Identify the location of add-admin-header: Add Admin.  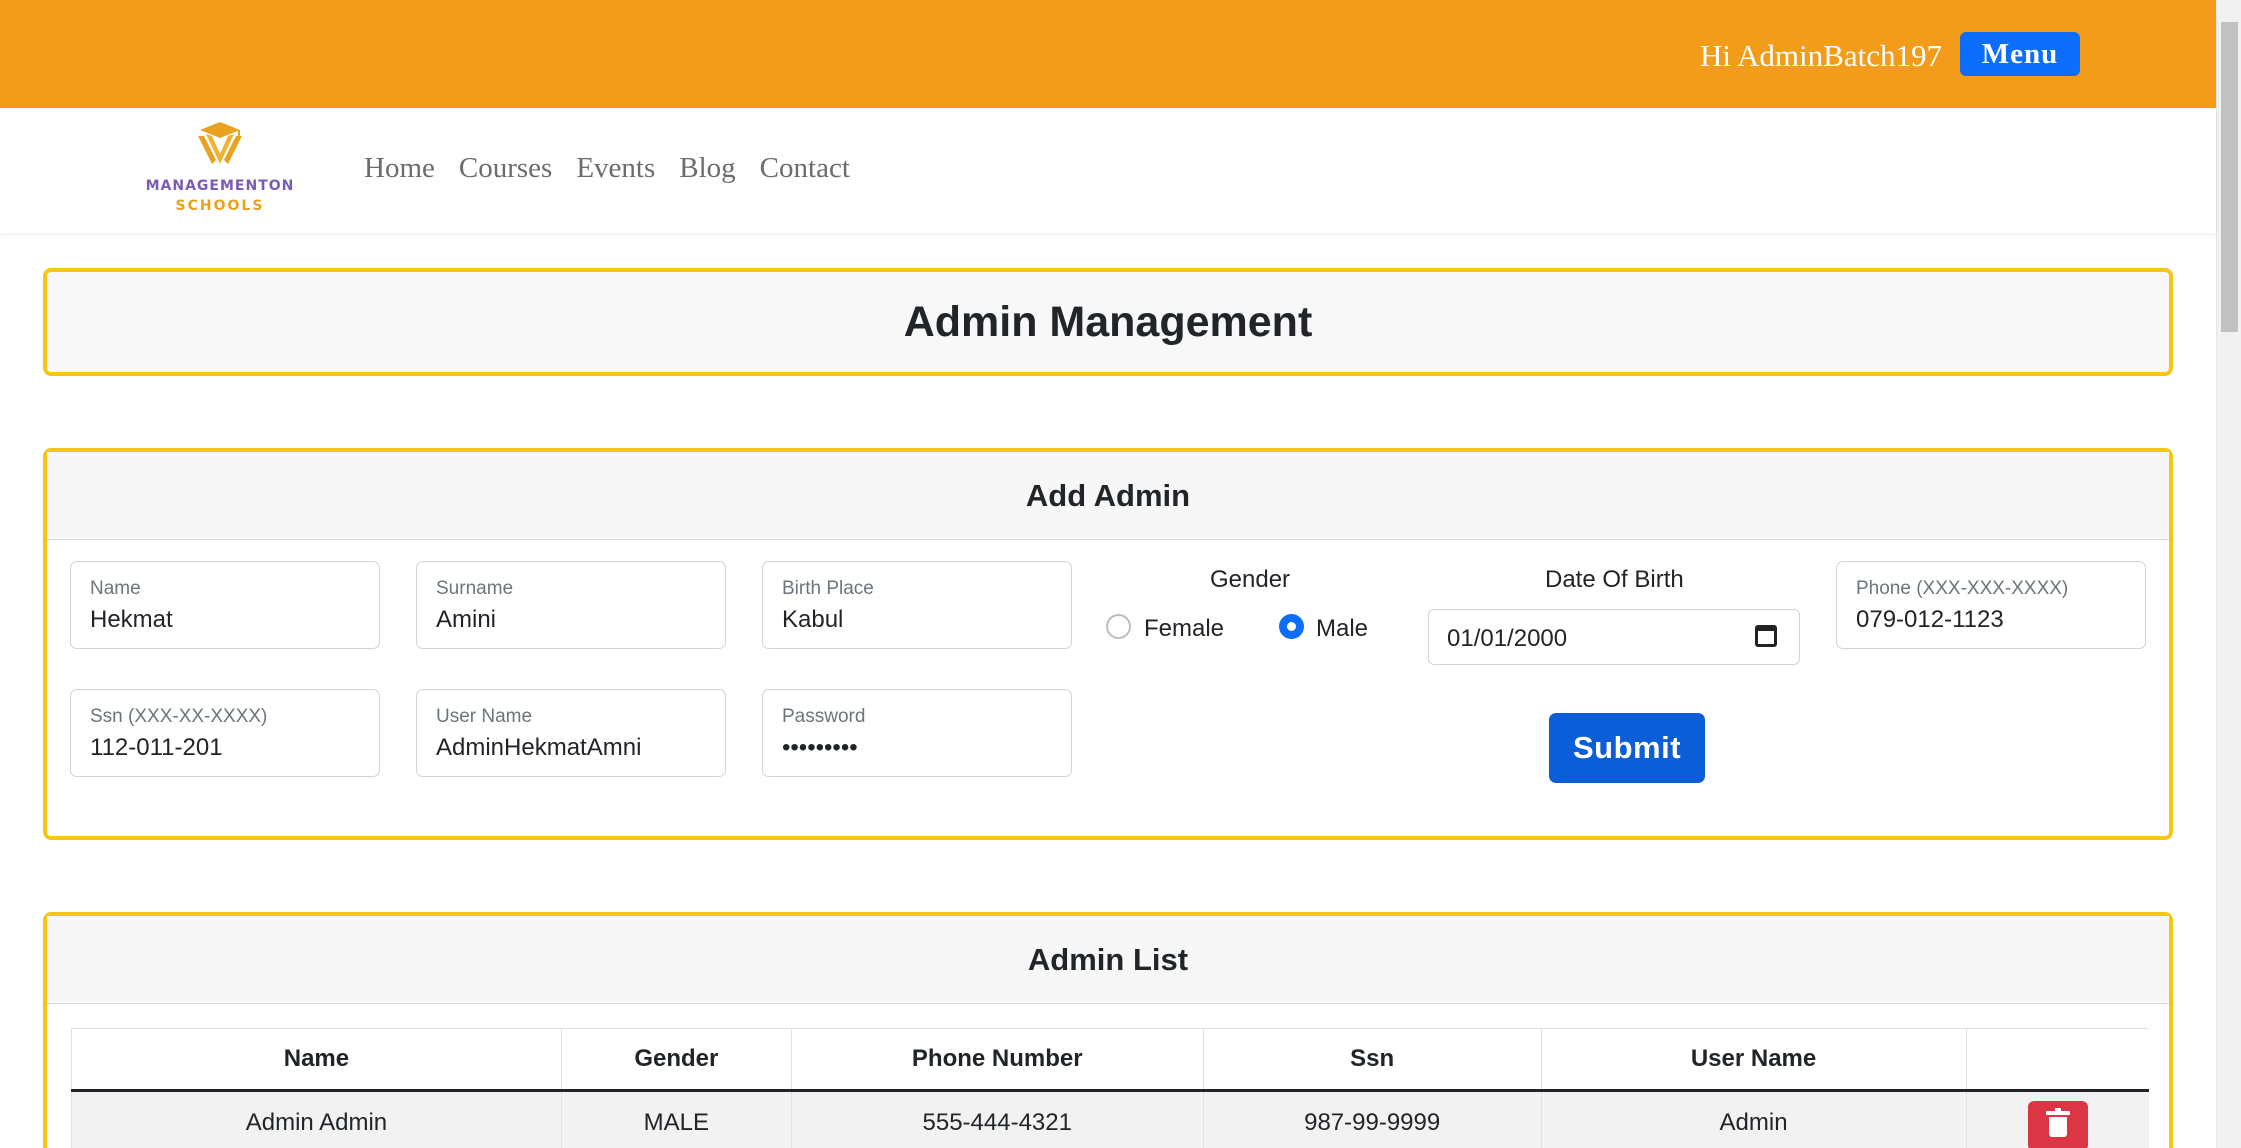
(1108, 496).